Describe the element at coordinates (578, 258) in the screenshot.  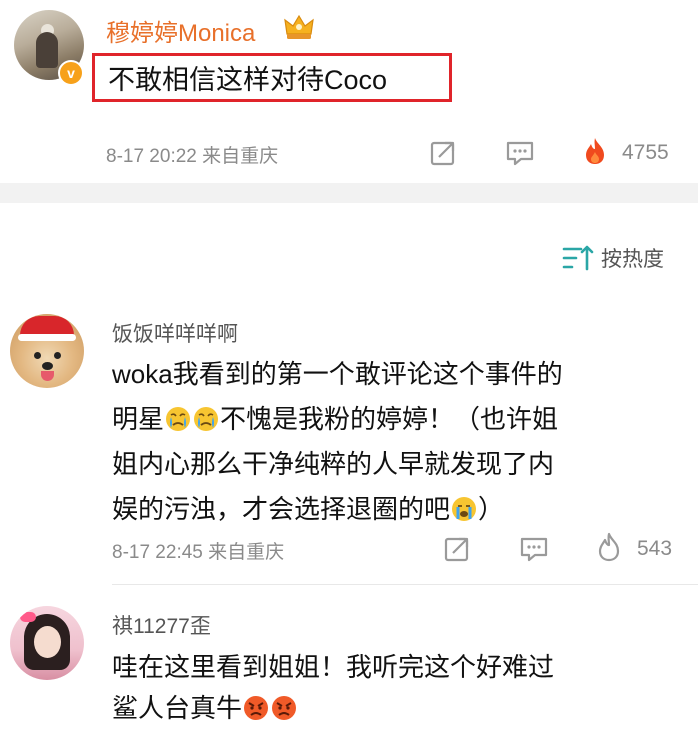
I see `sort-icon` at that location.